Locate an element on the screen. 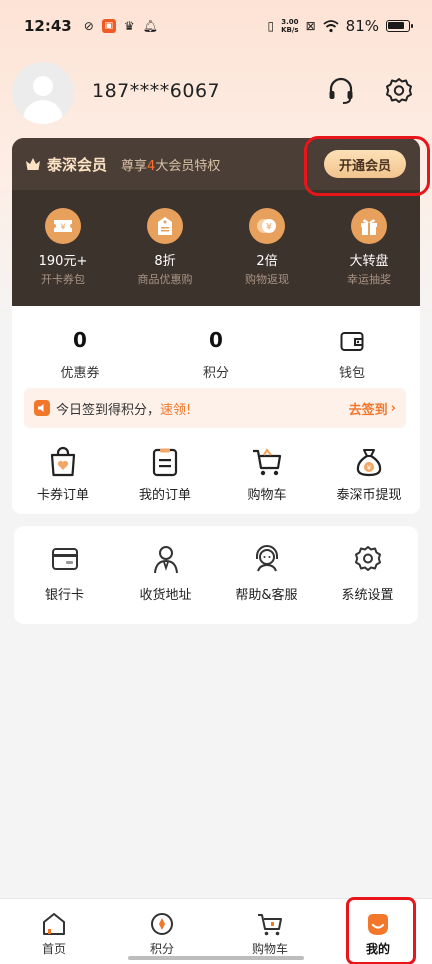 This screenshot has width=432, height=964. member-crown-icon is located at coordinates (33, 164).